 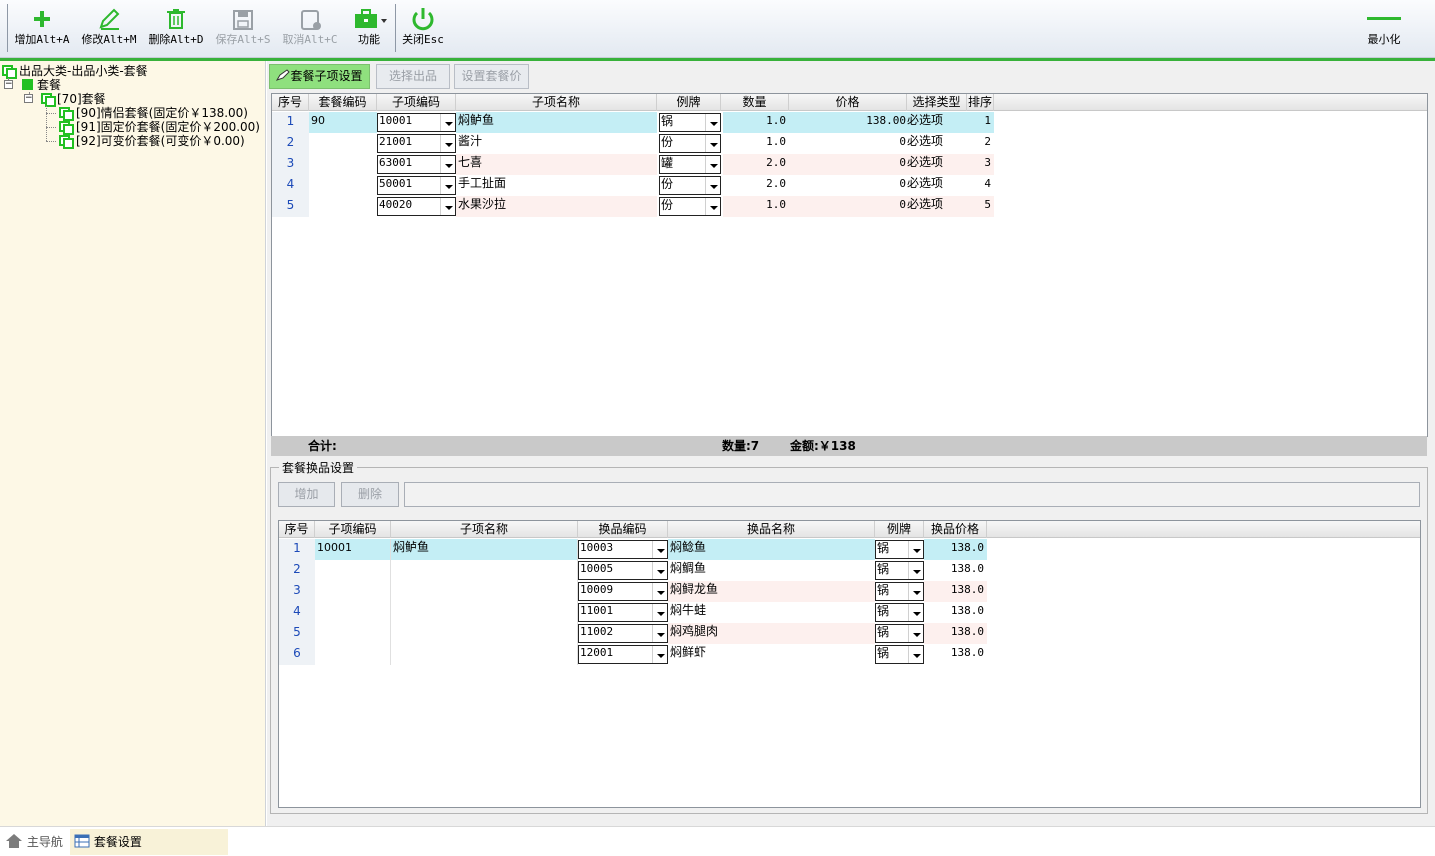 What do you see at coordinates (980, 122) in the screenshot?
I see `sort-cell: 1` at bounding box center [980, 122].